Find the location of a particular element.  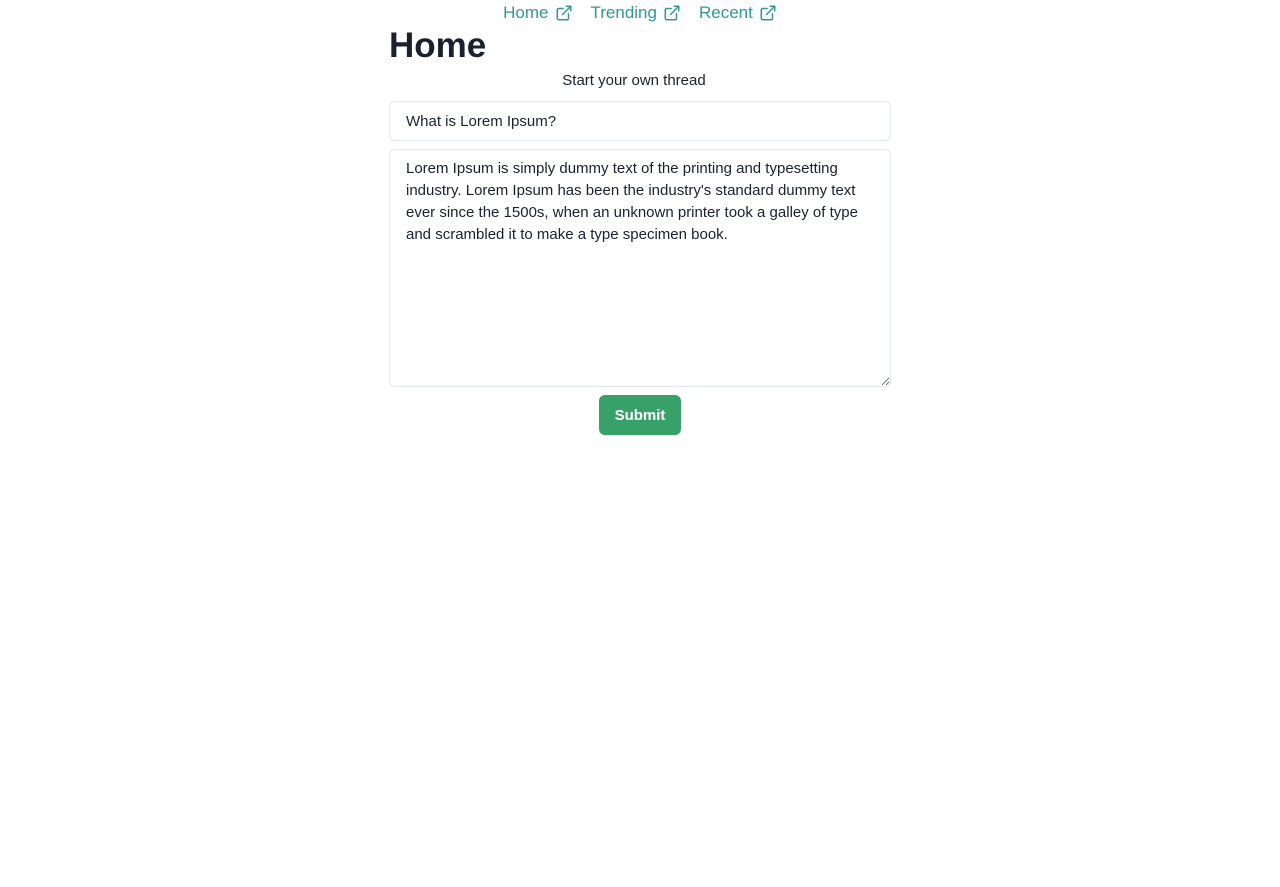

submit-row: Submit is located at coordinates (640, 415).